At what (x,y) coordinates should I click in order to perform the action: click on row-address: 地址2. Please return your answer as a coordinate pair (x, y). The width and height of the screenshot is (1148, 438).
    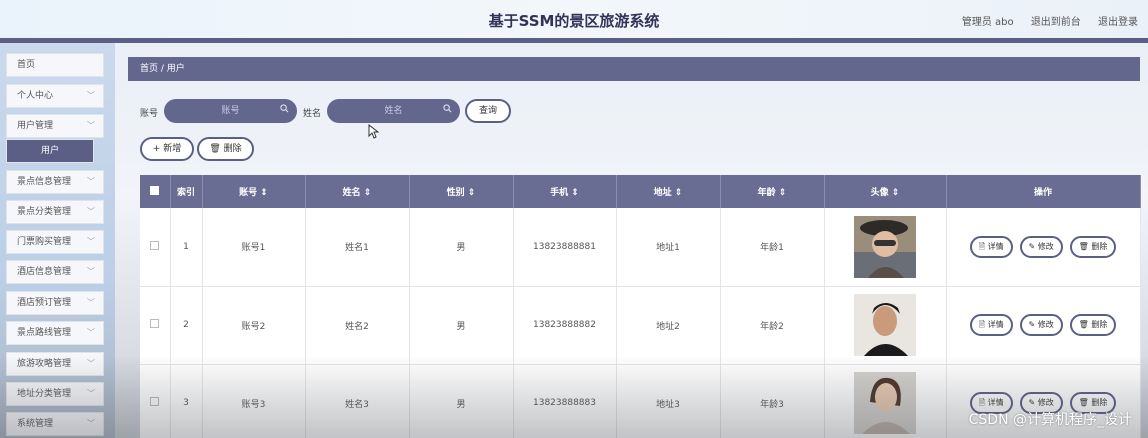
    Looking at the image, I should click on (668, 325).